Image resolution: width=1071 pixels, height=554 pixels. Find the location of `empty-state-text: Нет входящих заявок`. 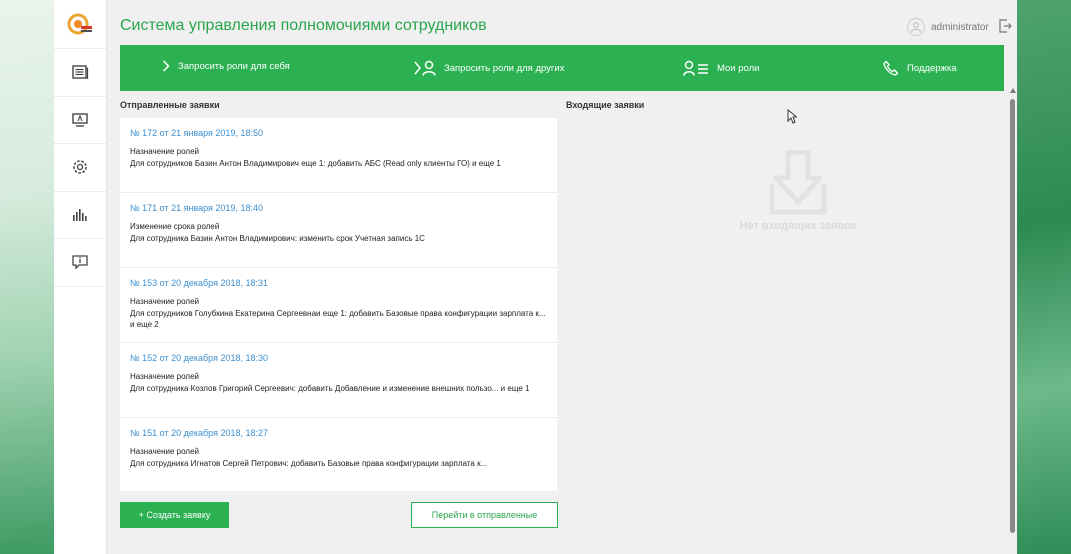

empty-state-text: Нет входящих заявок is located at coordinates (798, 226).